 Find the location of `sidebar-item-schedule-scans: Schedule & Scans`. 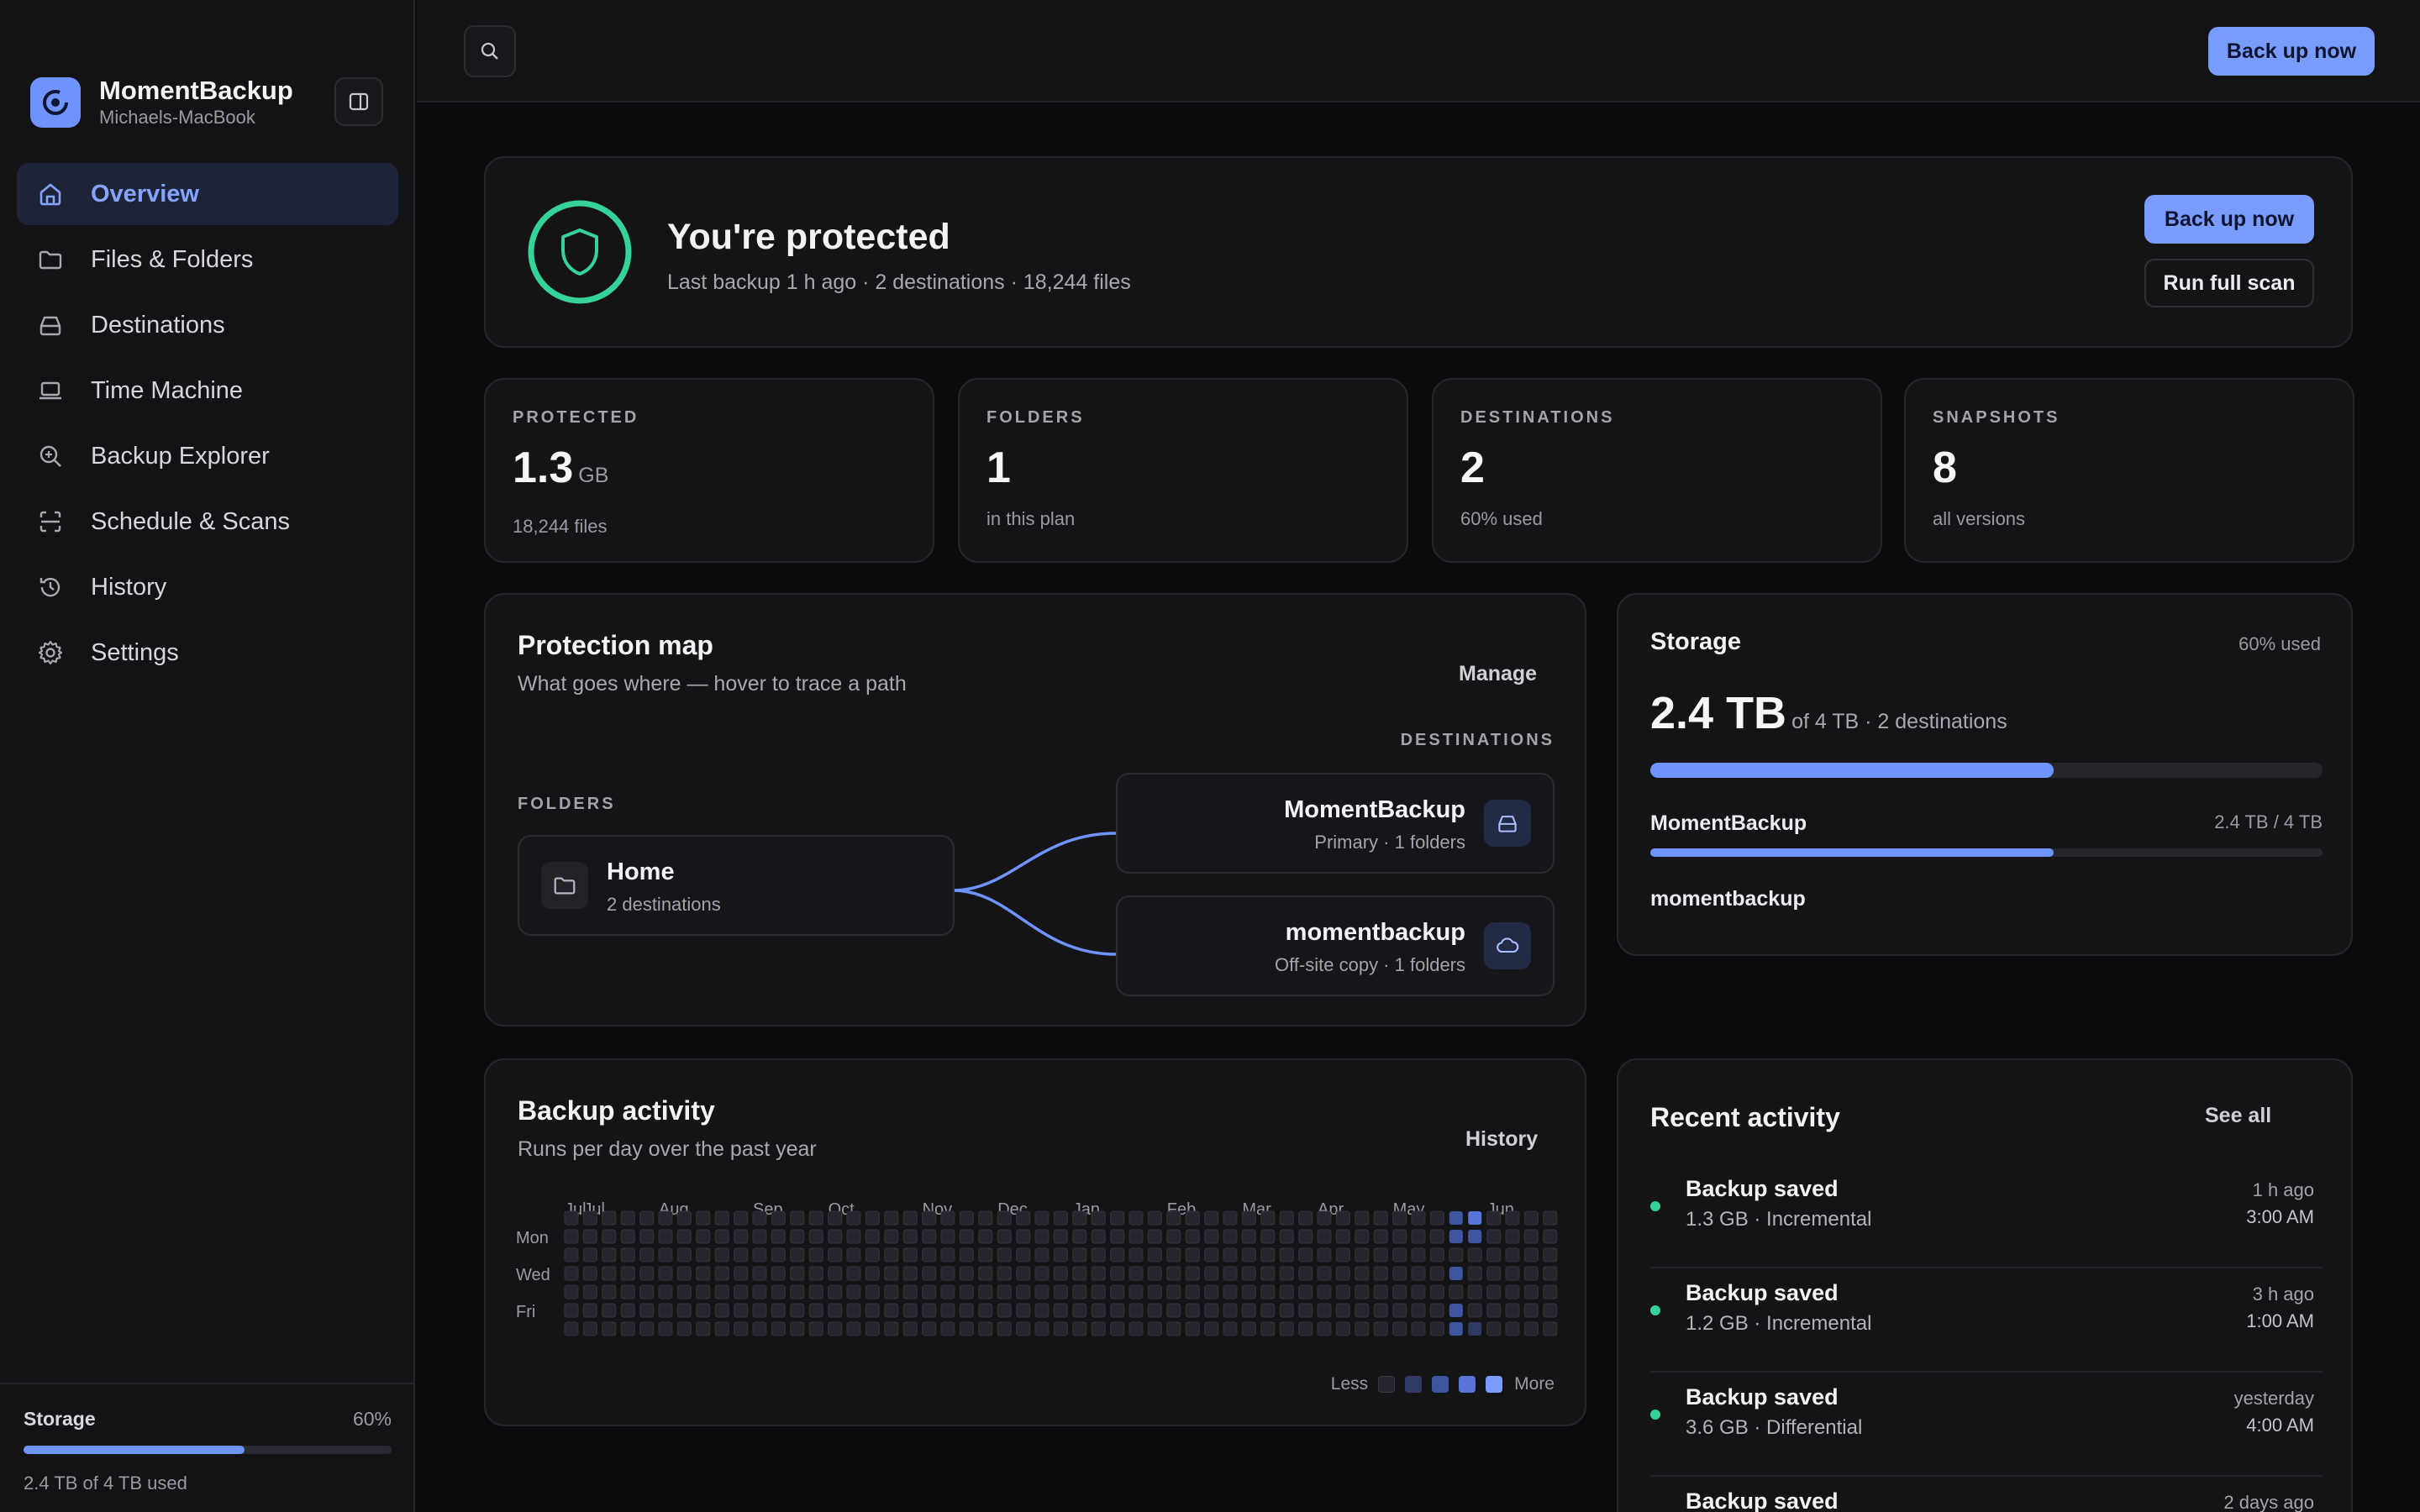

sidebar-item-schedule-scans: Schedule & Scans is located at coordinates (207, 522).